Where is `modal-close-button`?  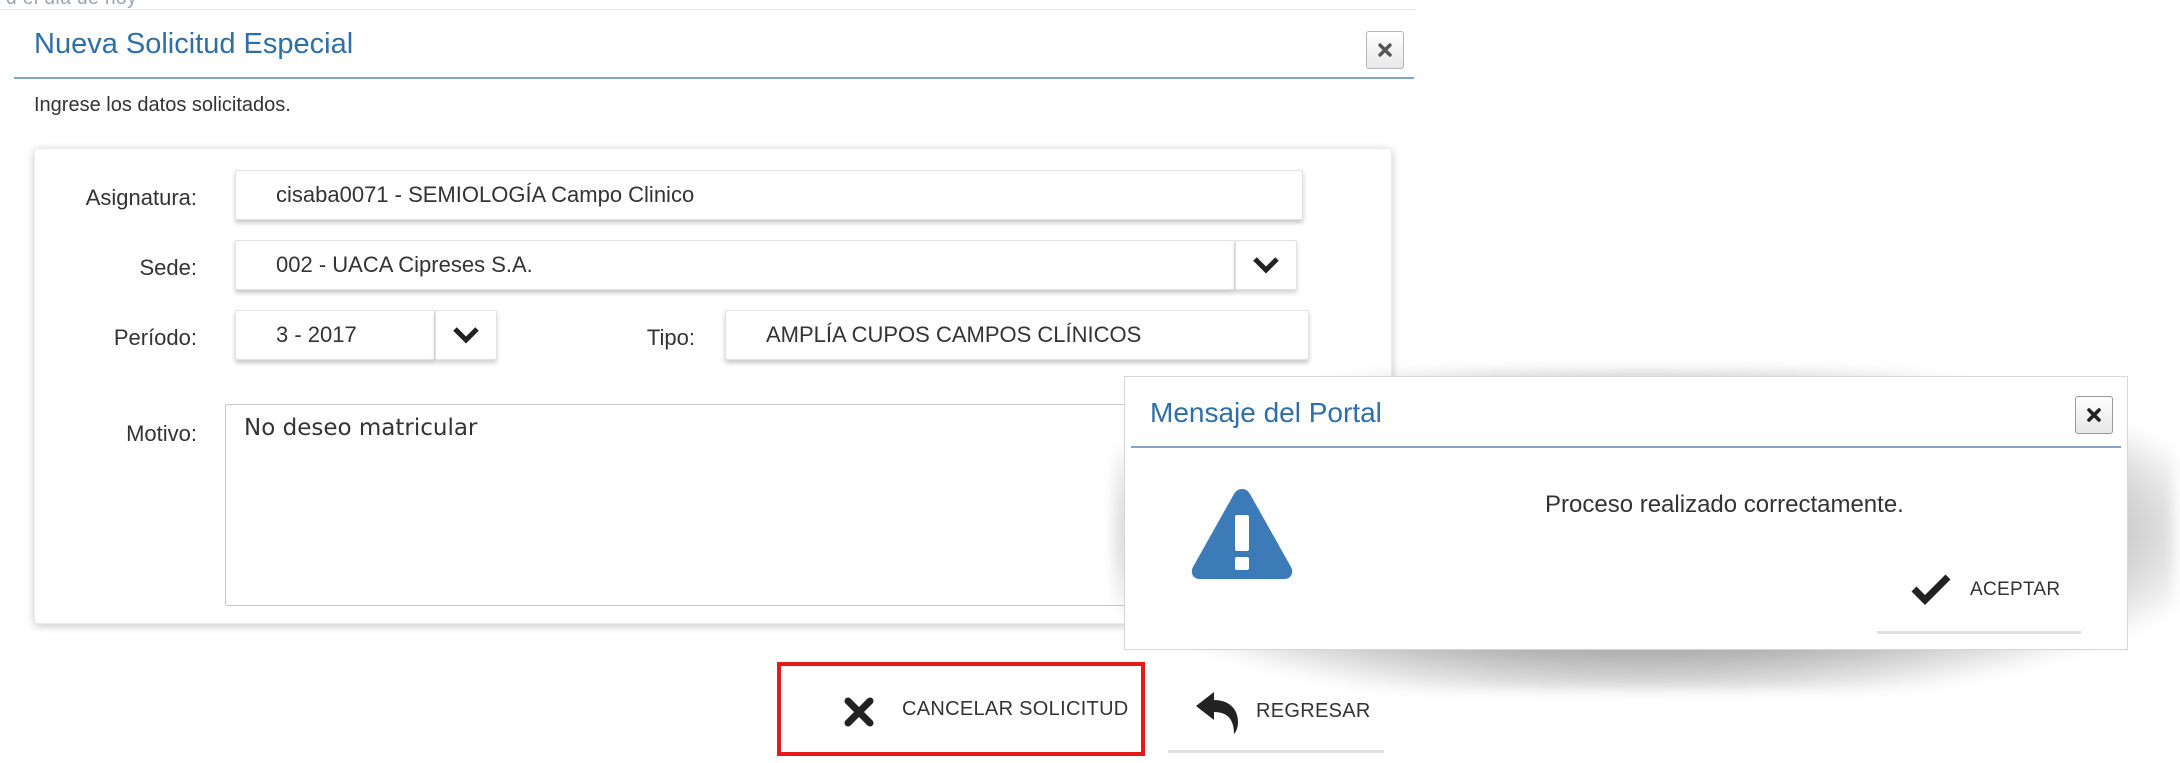 modal-close-button is located at coordinates (2094, 415).